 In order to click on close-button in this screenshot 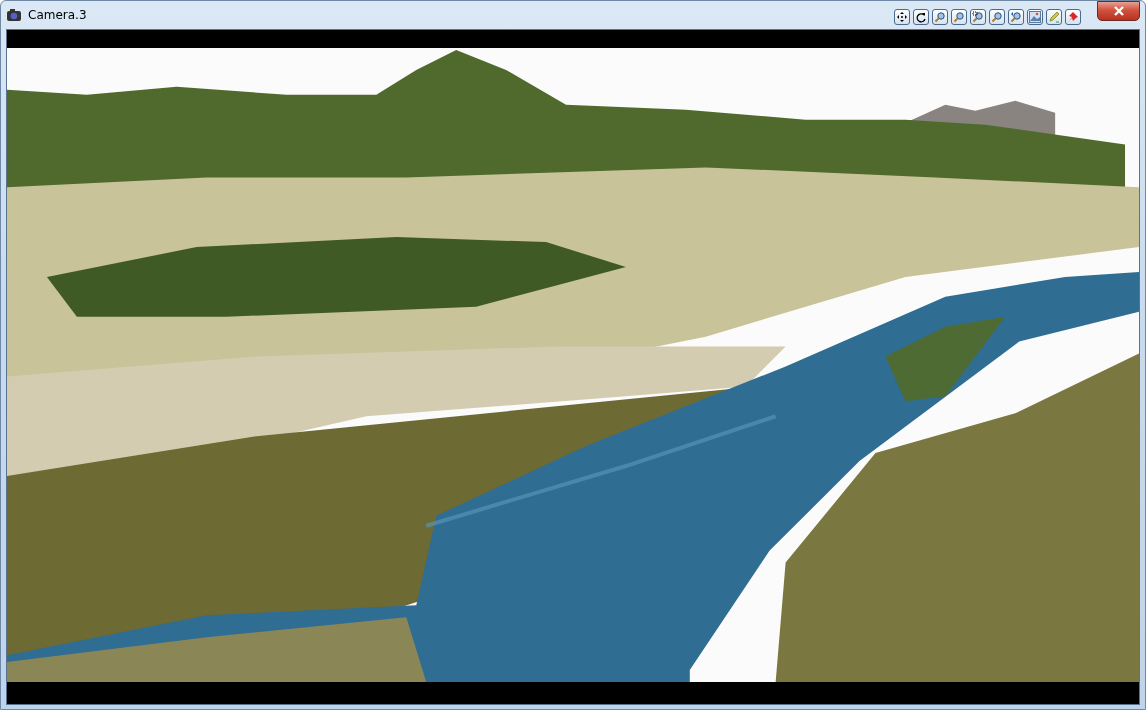, I will do `click(1118, 11)`.